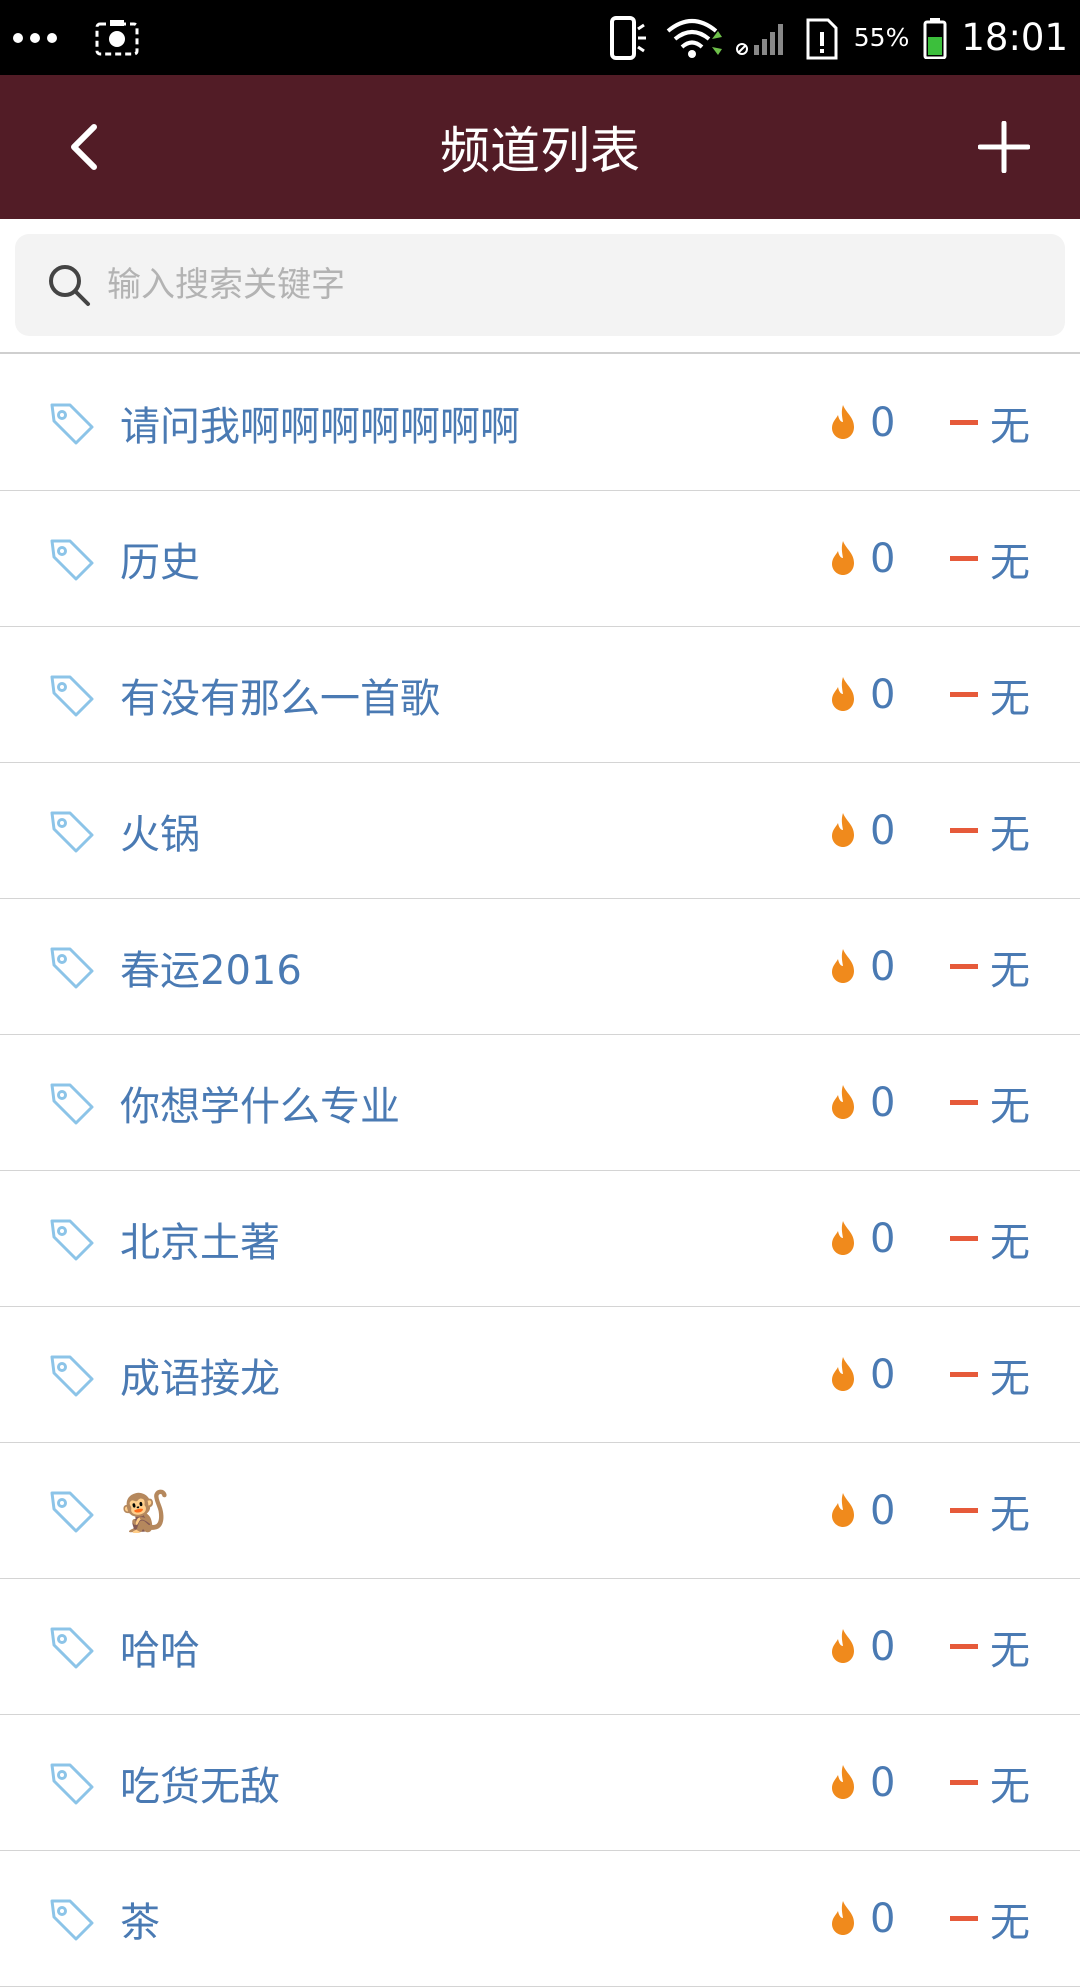 This screenshot has height=1987, width=1080. What do you see at coordinates (540, 1647) in the screenshot?
I see `channel-row: 哈哈 0 无` at bounding box center [540, 1647].